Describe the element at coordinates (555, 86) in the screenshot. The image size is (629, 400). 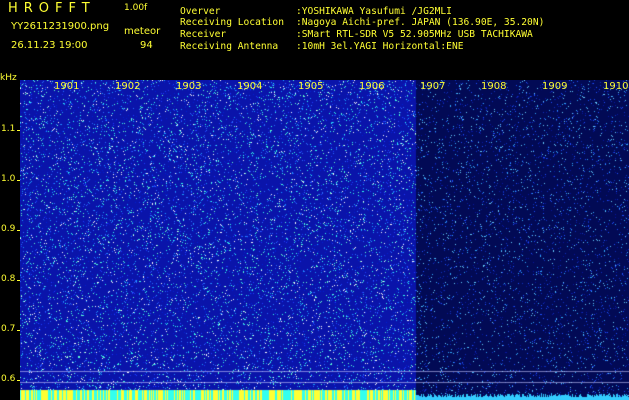
I see `time-tick-label: 1909` at that location.